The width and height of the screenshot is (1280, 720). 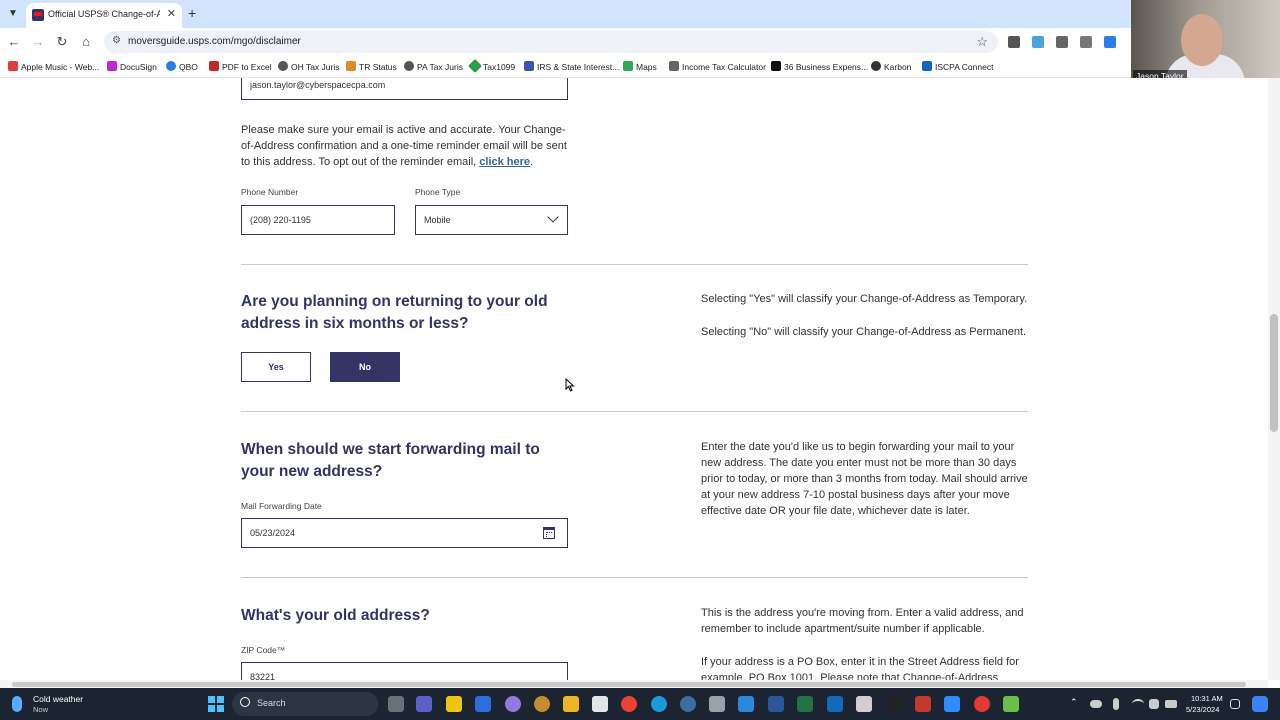 What do you see at coordinates (216, 704) in the screenshot?
I see `windows-start-icon` at bounding box center [216, 704].